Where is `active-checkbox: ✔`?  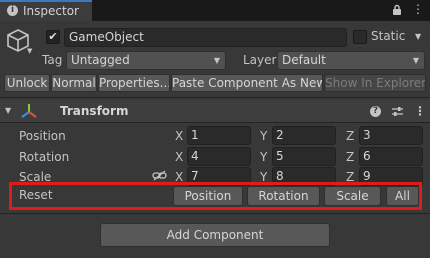 active-checkbox: ✔ is located at coordinates (53, 37).